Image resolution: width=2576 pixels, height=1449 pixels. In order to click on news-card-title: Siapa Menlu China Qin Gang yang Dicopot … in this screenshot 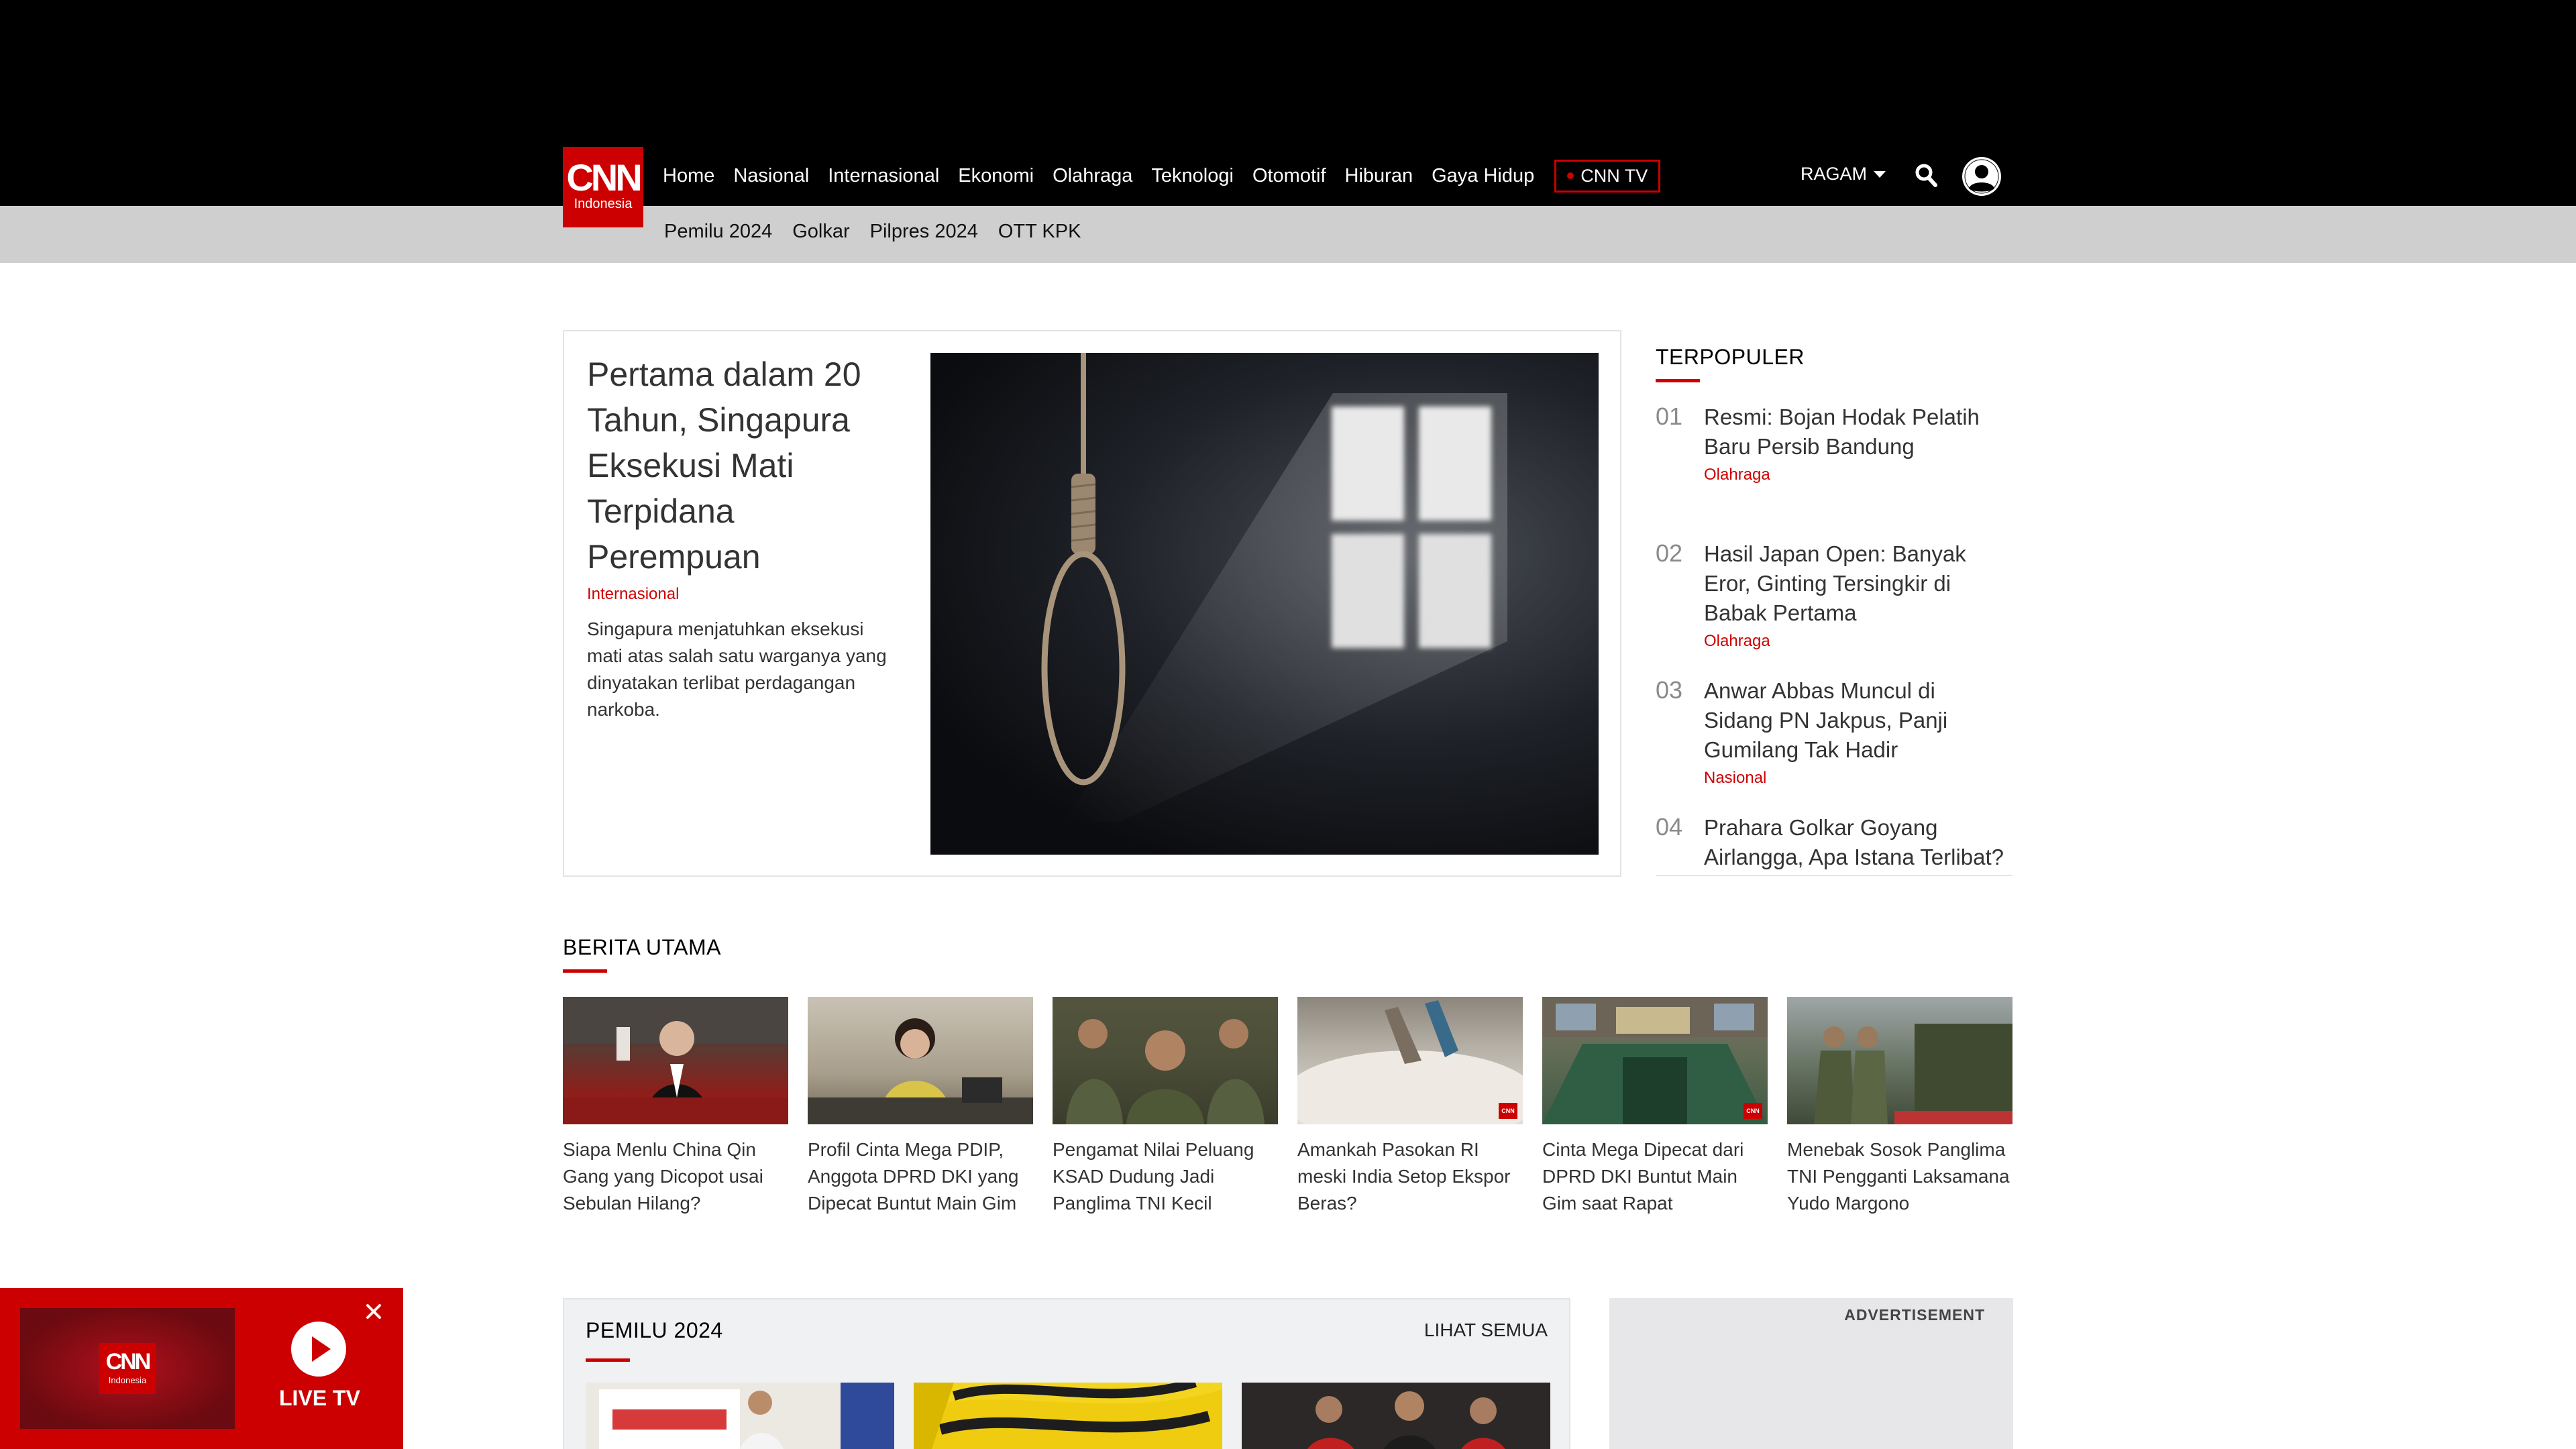, I will do `click(675, 1176)`.